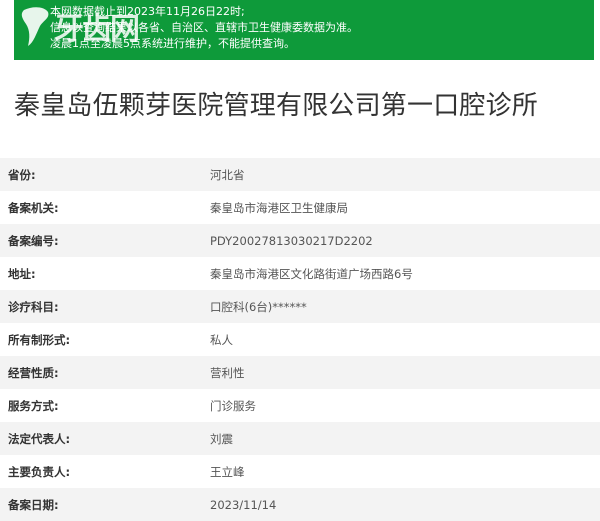 The image size is (600, 521). I want to click on field-label: 地址:, so click(22, 273).